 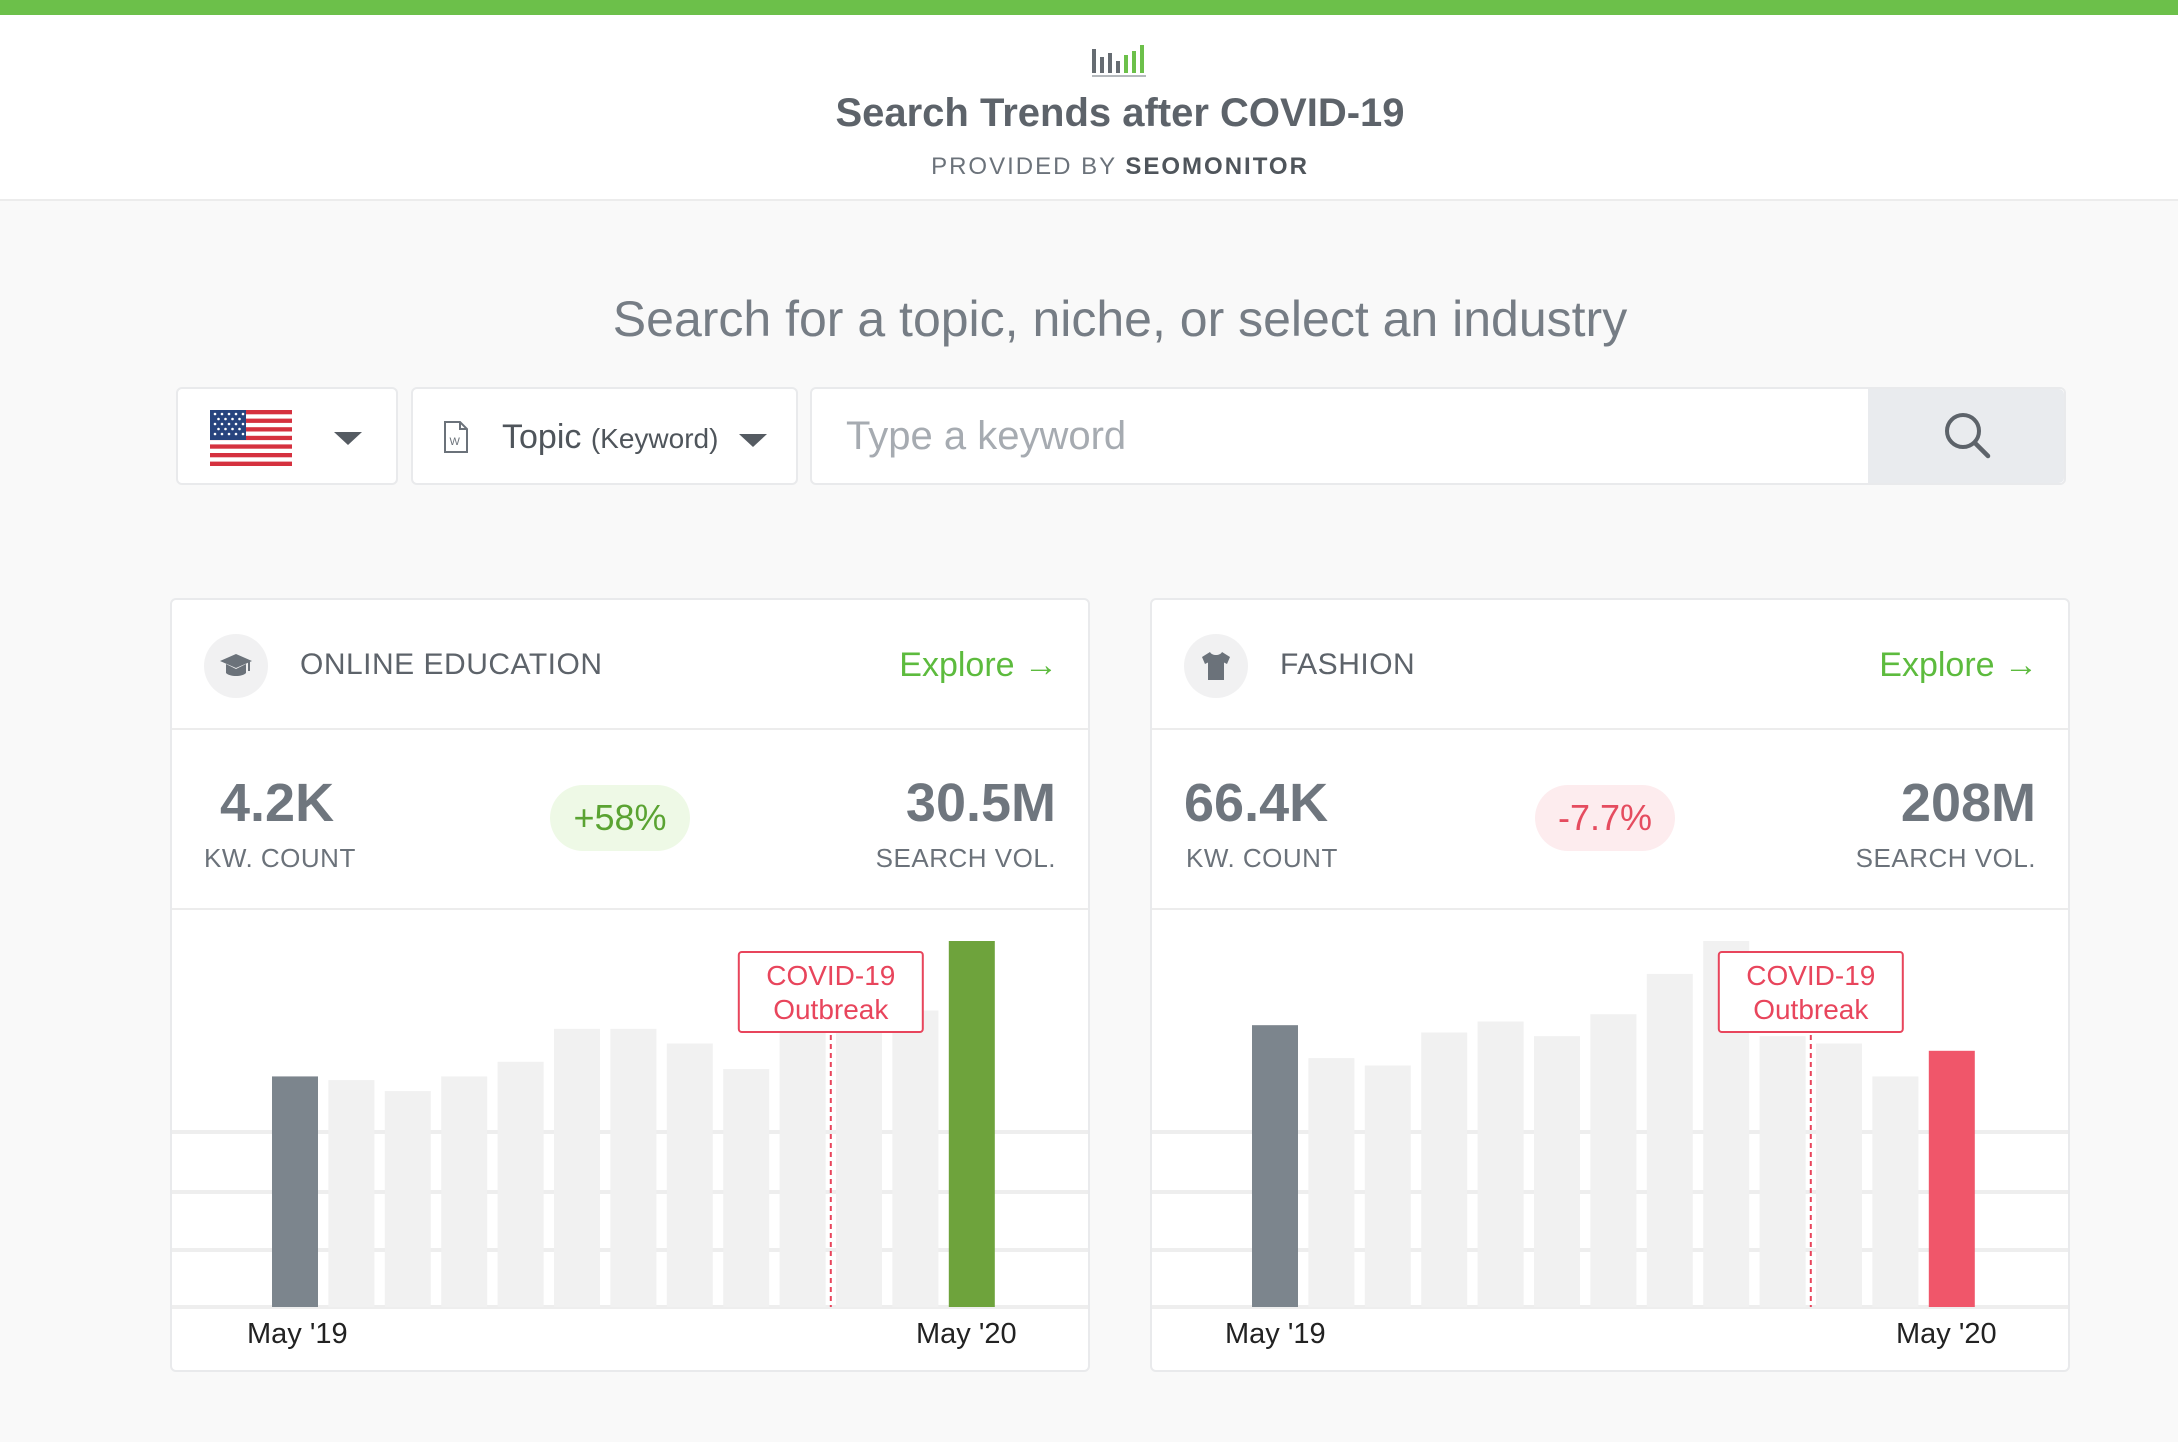 I want to click on topic-type-select: W Topic (Keyword), so click(x=604, y=436).